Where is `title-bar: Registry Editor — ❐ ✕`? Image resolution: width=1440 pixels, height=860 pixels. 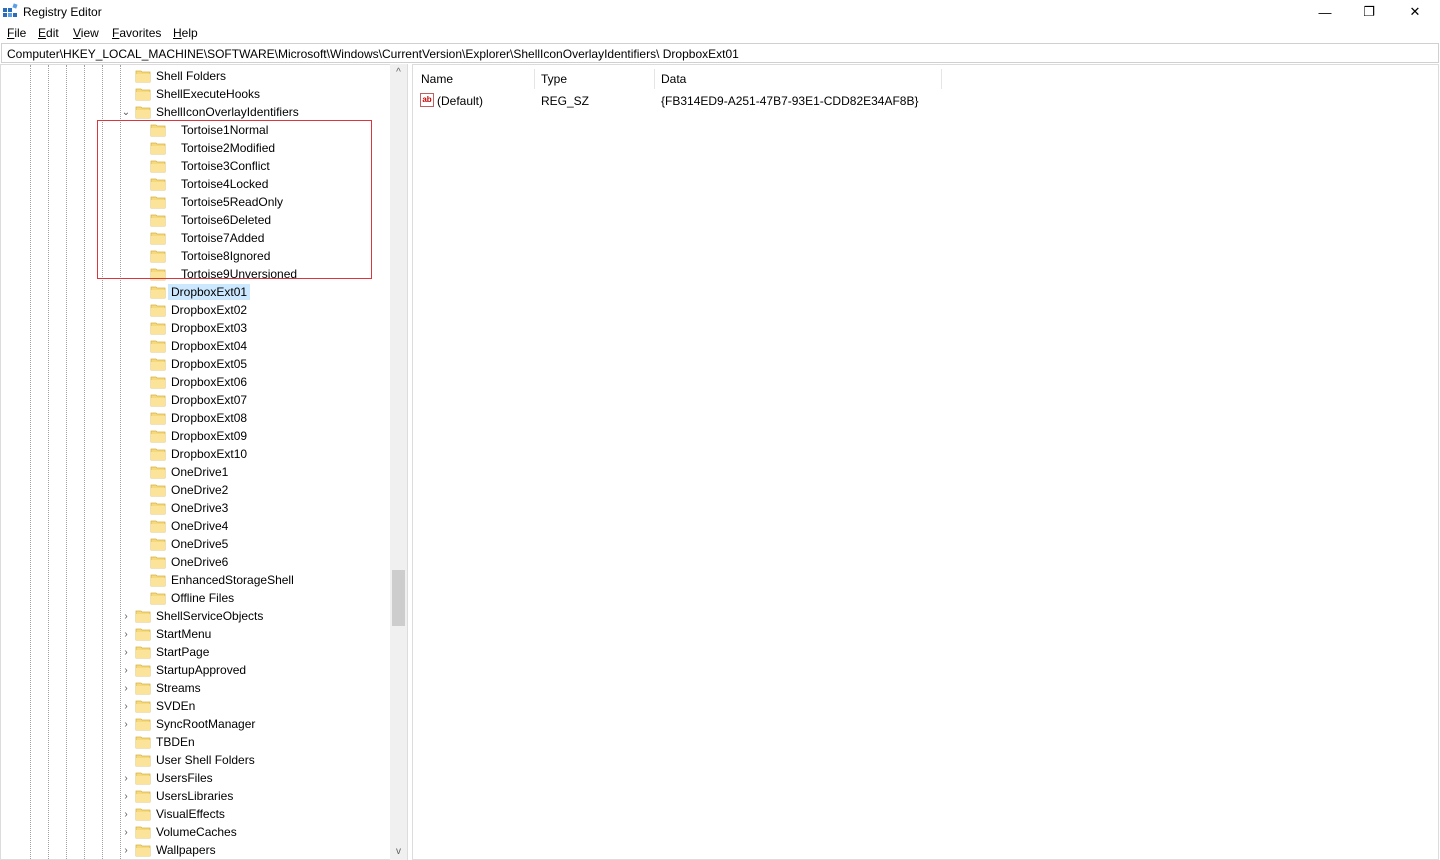
title-bar: Registry Editor — ❐ ✕ is located at coordinates (720, 12).